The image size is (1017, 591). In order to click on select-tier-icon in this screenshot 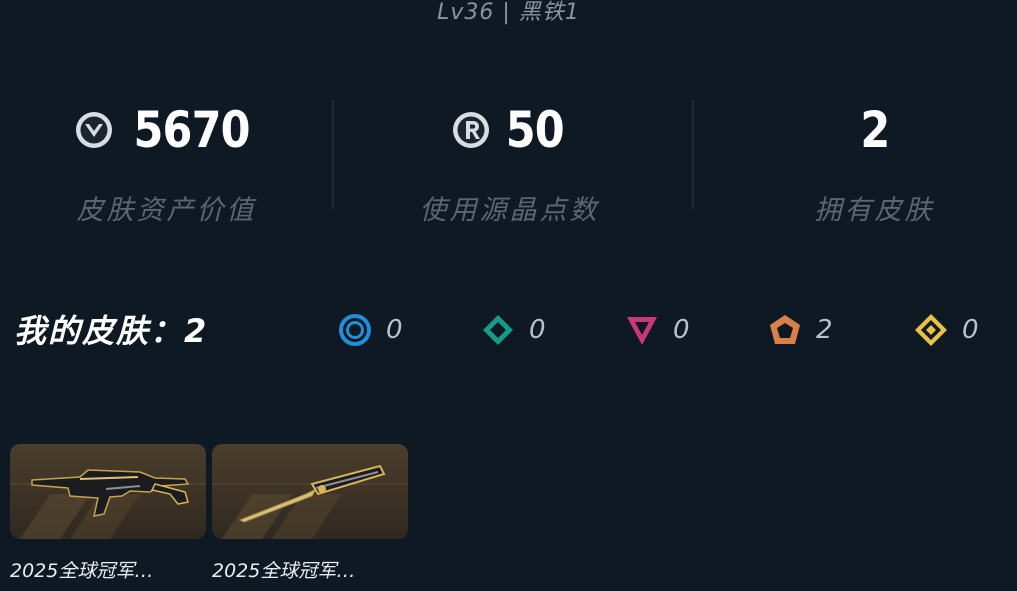, I will do `click(355, 330)`.